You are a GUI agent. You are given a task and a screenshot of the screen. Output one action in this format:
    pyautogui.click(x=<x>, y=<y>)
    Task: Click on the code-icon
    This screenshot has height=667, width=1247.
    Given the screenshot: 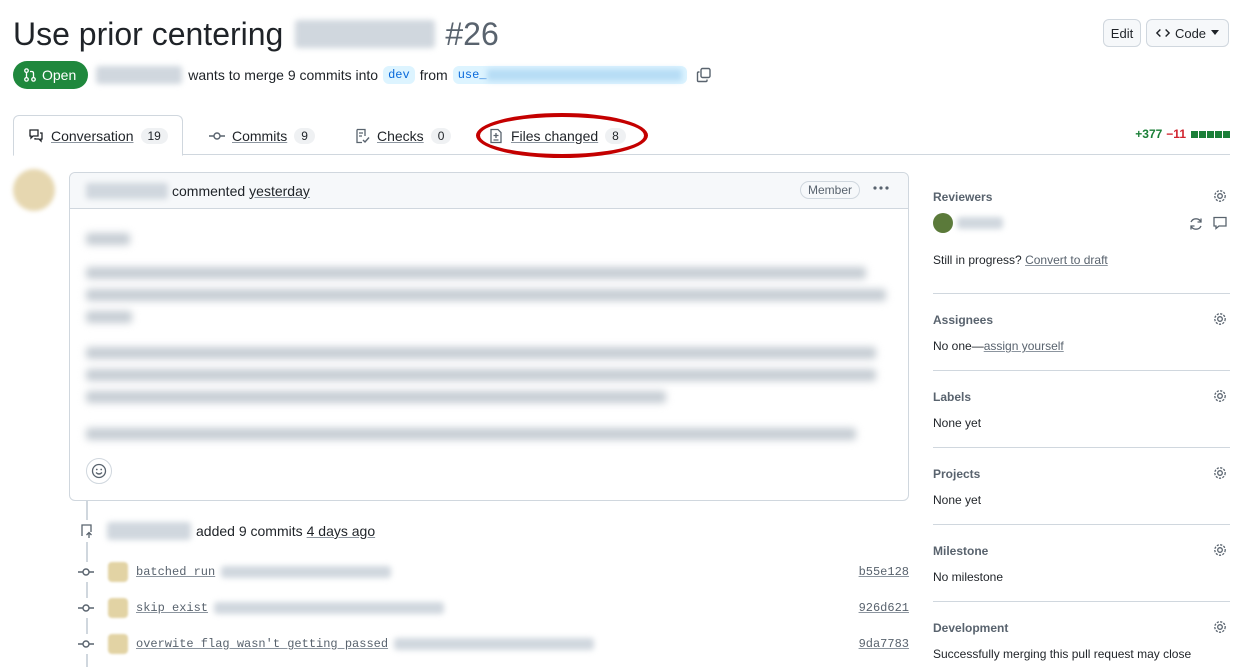 What is the action you would take?
    pyautogui.click(x=1162, y=33)
    